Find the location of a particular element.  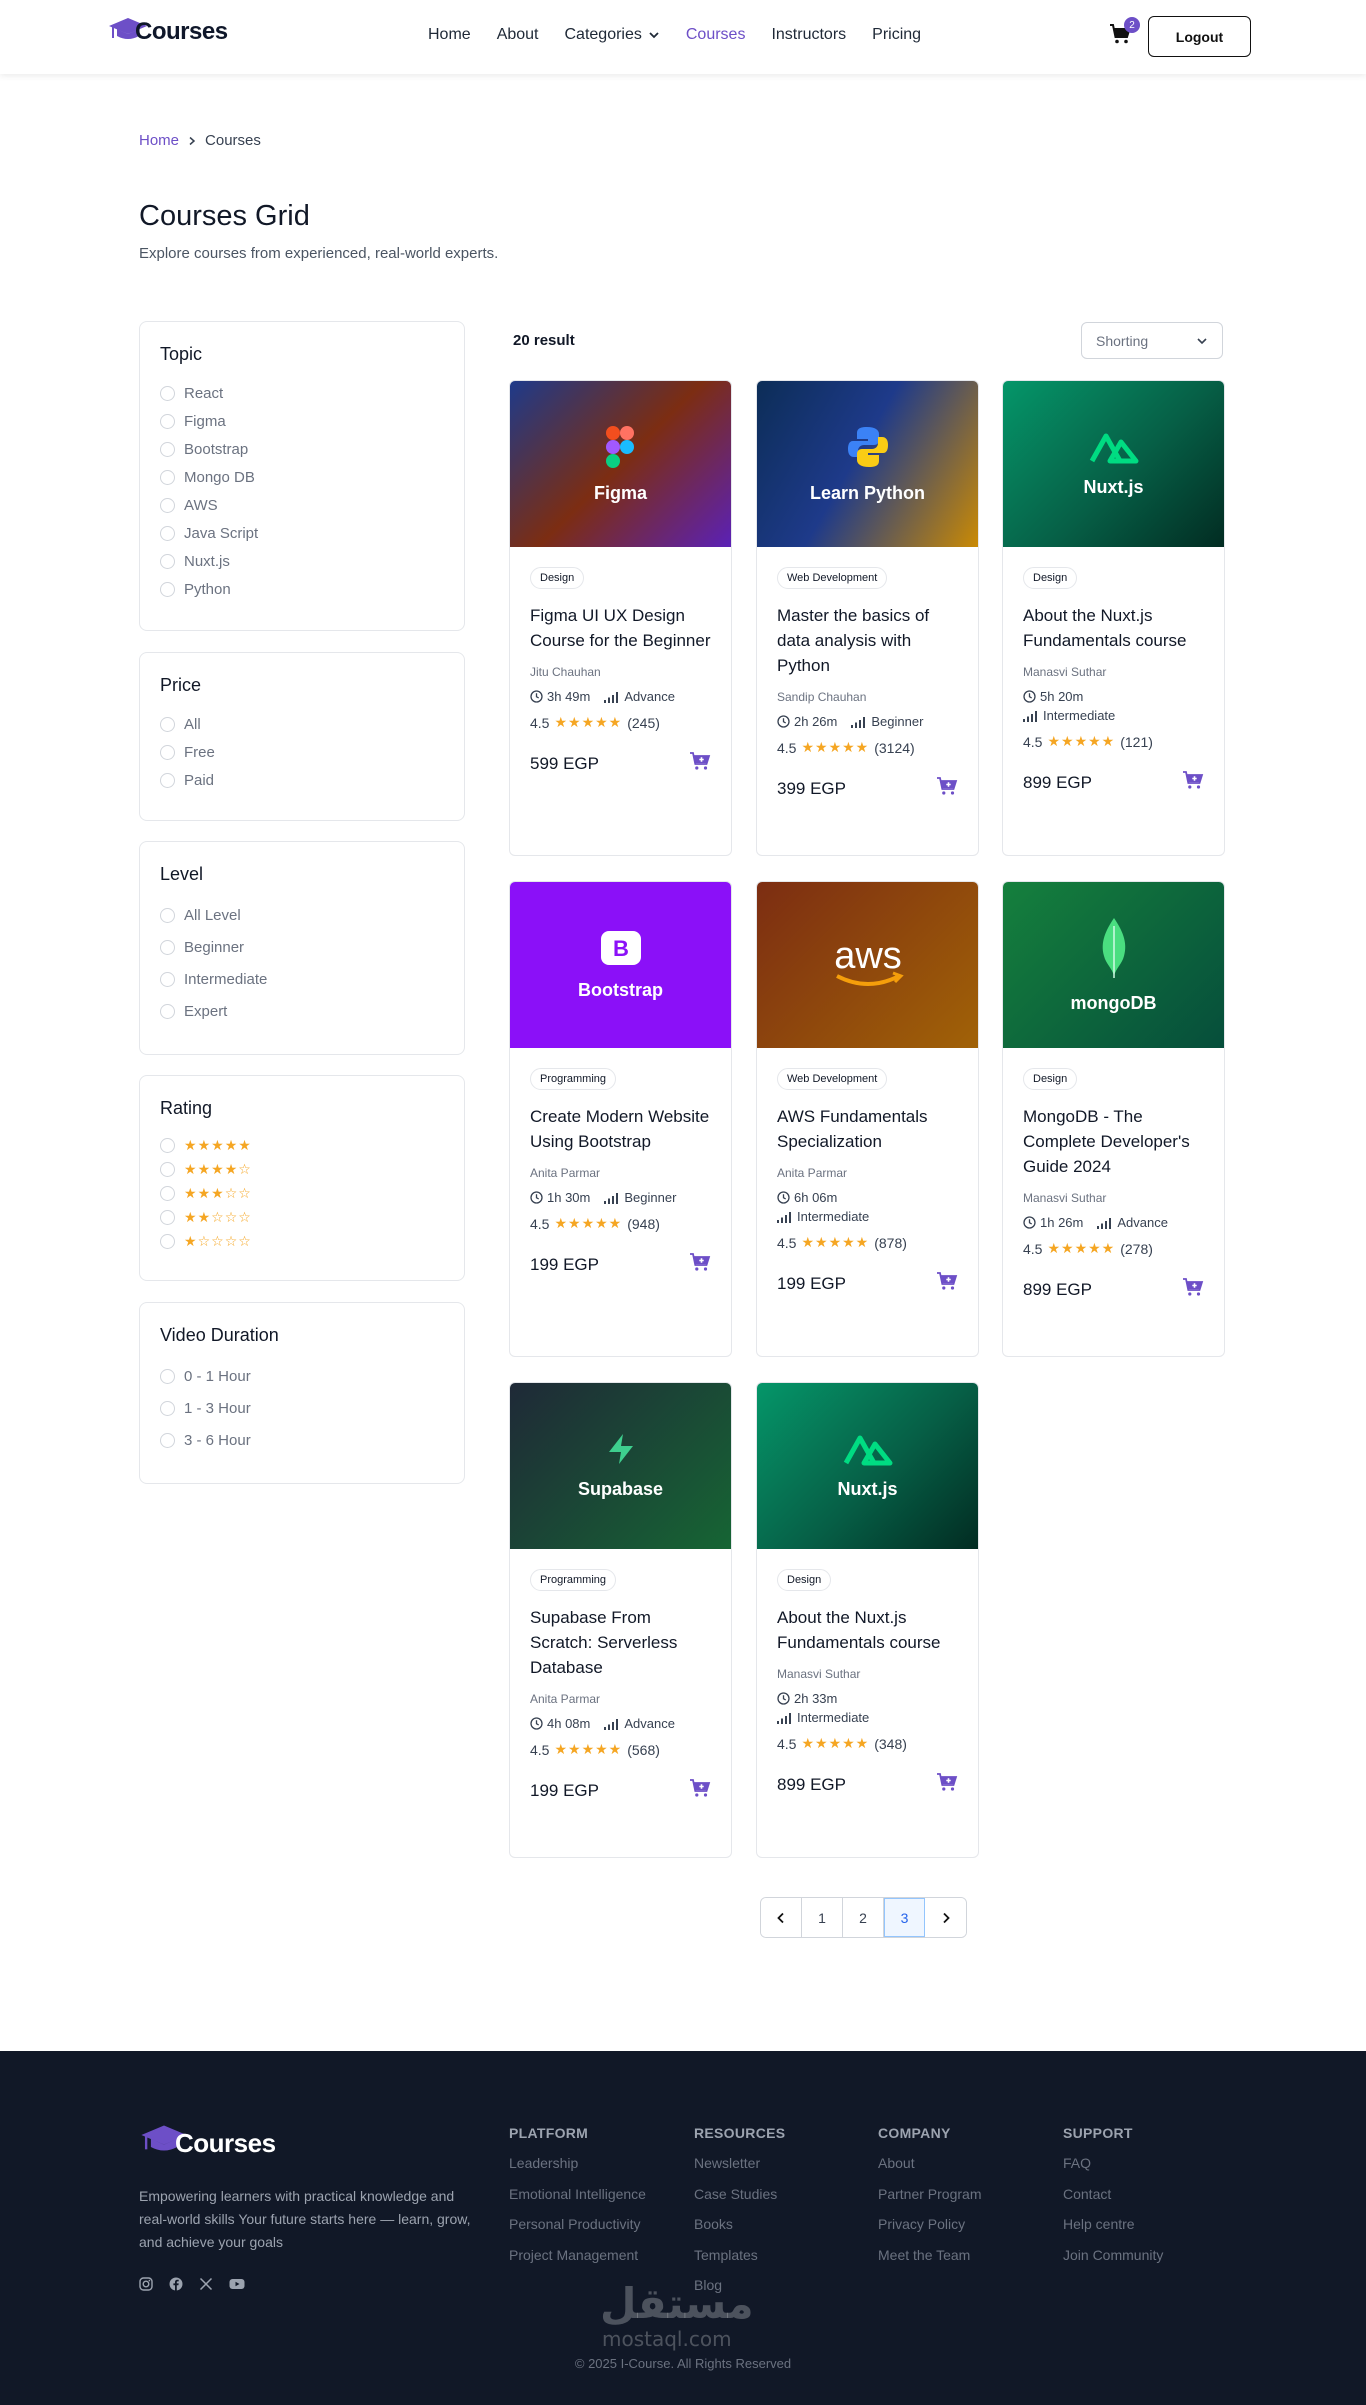

logout-button: Logout is located at coordinates (1199, 36).